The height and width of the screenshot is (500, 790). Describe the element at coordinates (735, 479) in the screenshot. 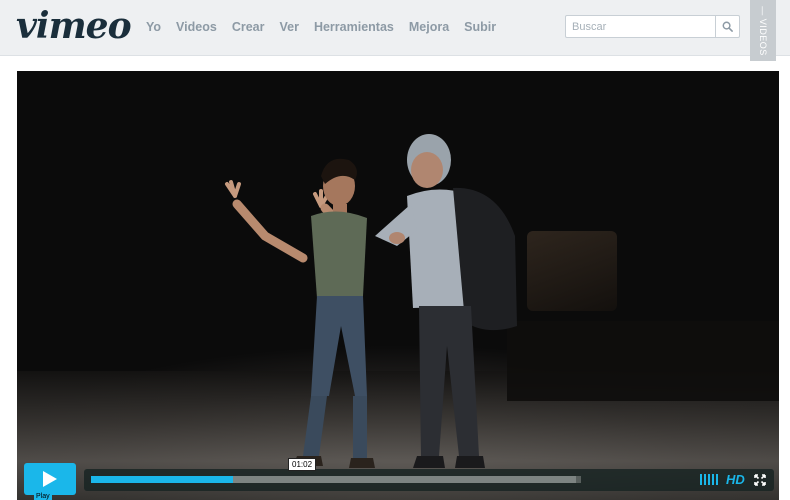

I see `hd-button: HD` at that location.